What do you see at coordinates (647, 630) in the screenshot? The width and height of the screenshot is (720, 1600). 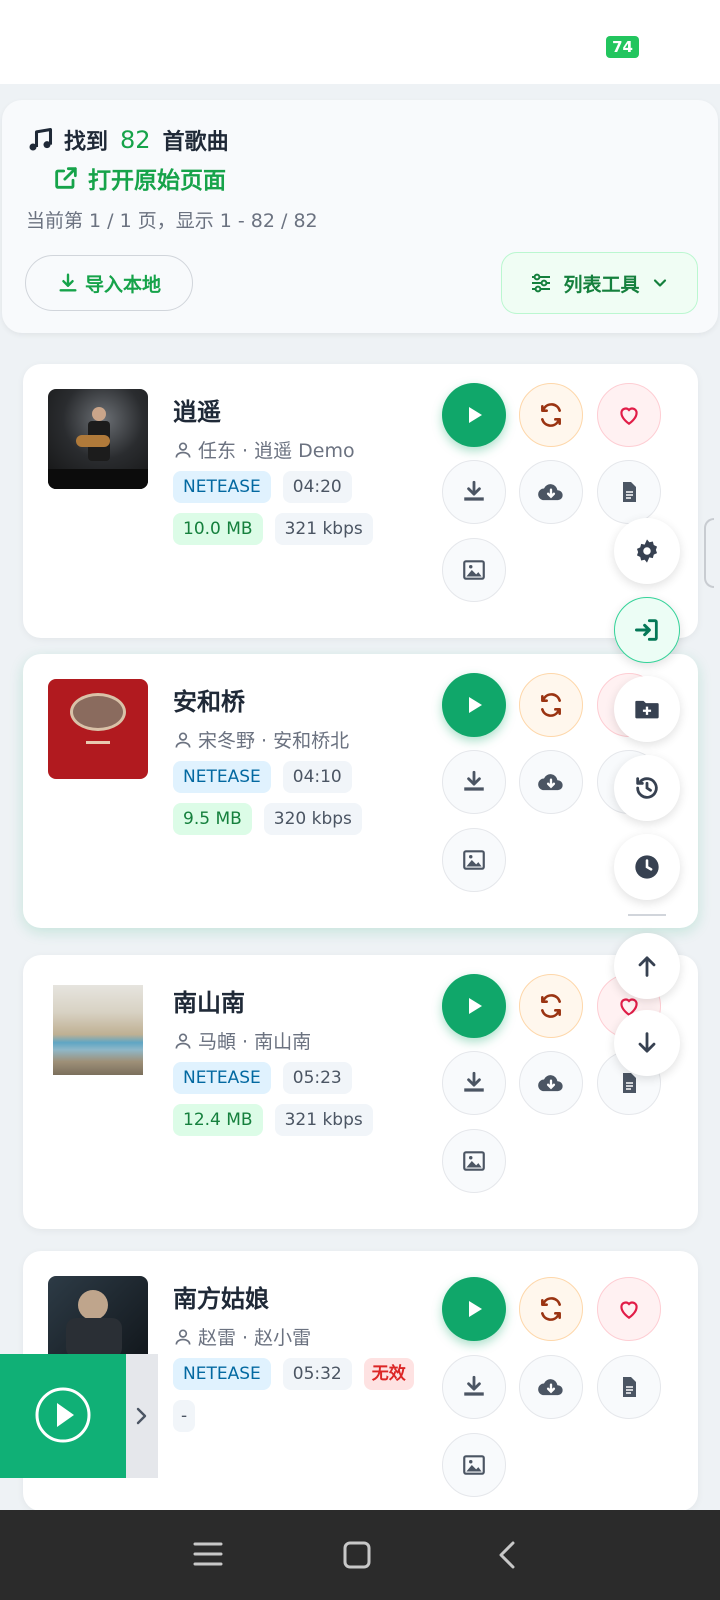 I see `login-fab` at bounding box center [647, 630].